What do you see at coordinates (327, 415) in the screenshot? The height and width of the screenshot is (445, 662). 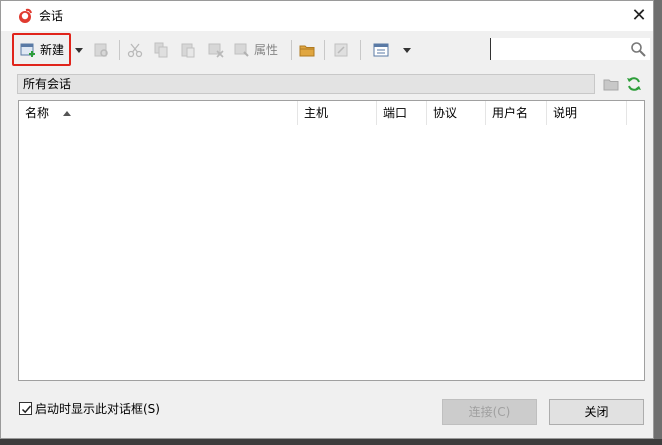 I see `dialog-footer: 启动时显示此对话框(S) 连接(C) 关闭` at bounding box center [327, 415].